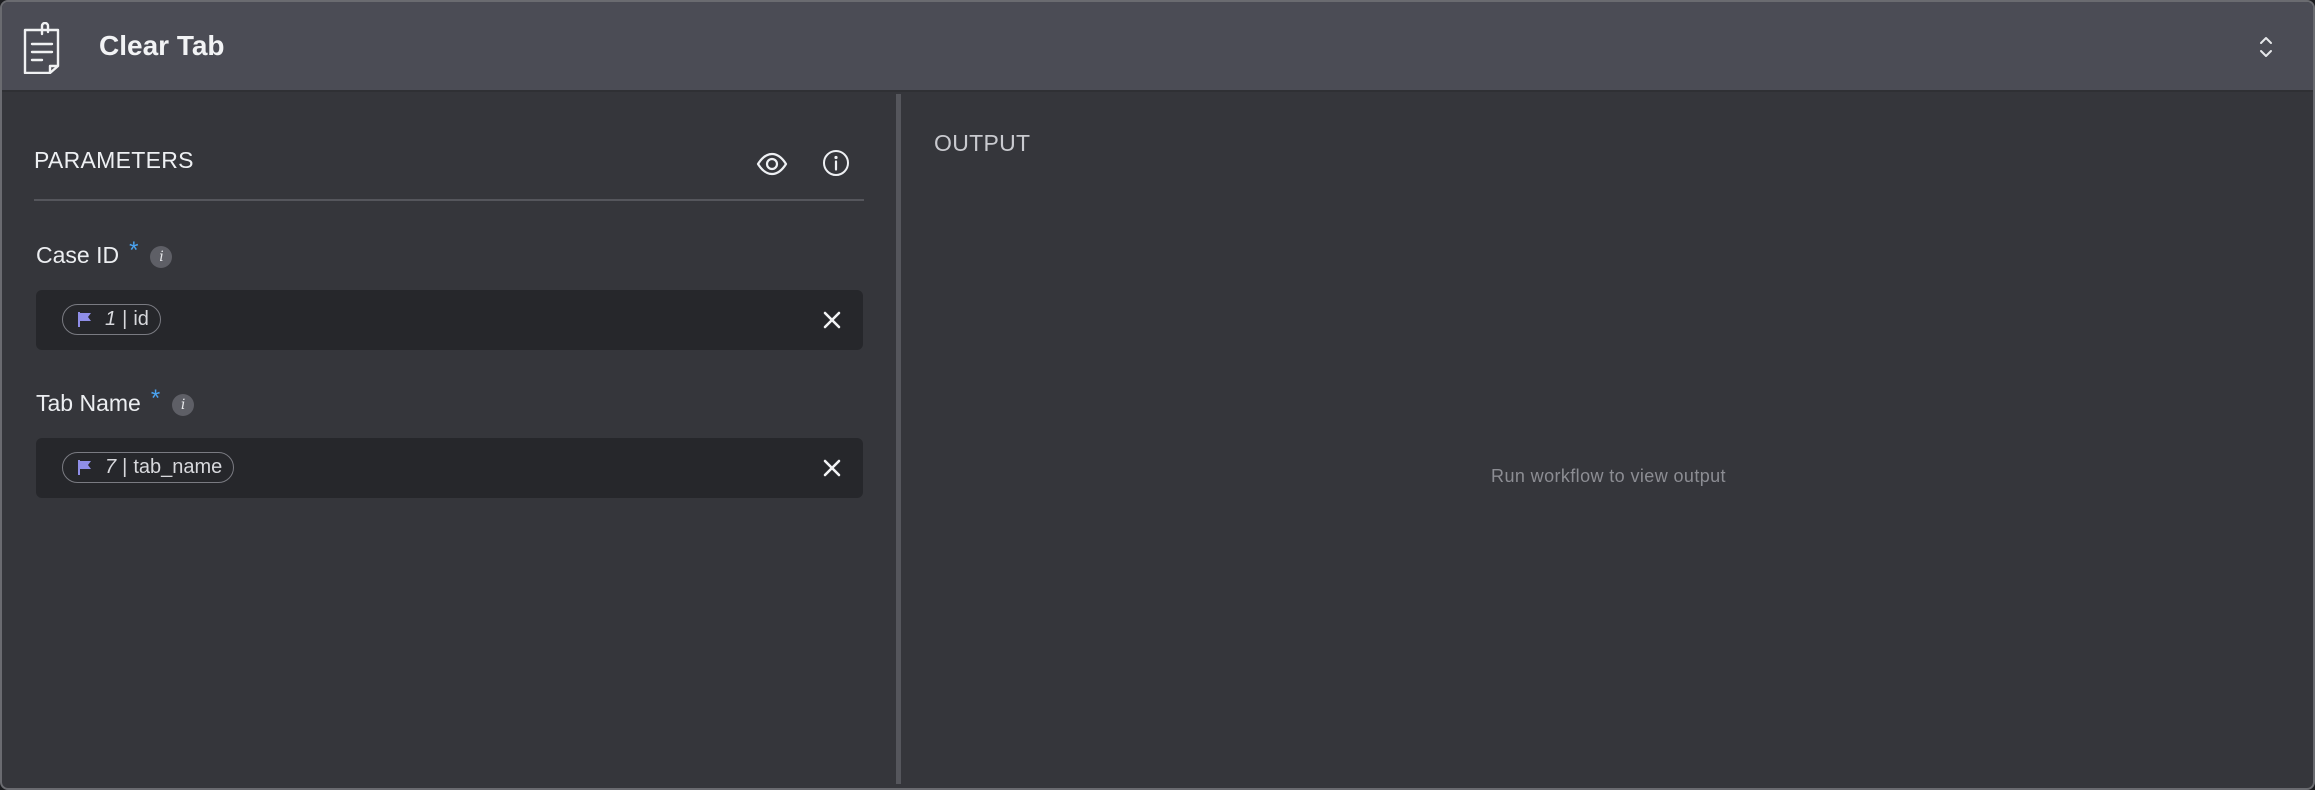  What do you see at coordinates (41, 48) in the screenshot?
I see `notepad-icon` at bounding box center [41, 48].